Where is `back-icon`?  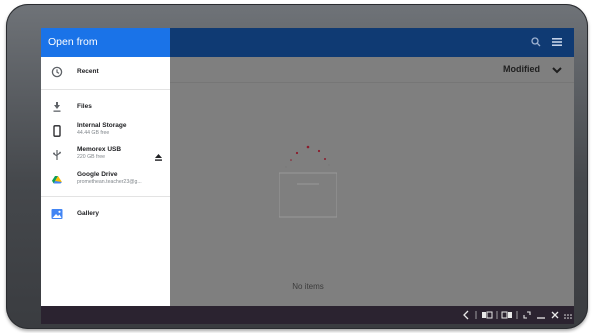 back-icon is located at coordinates (466, 315).